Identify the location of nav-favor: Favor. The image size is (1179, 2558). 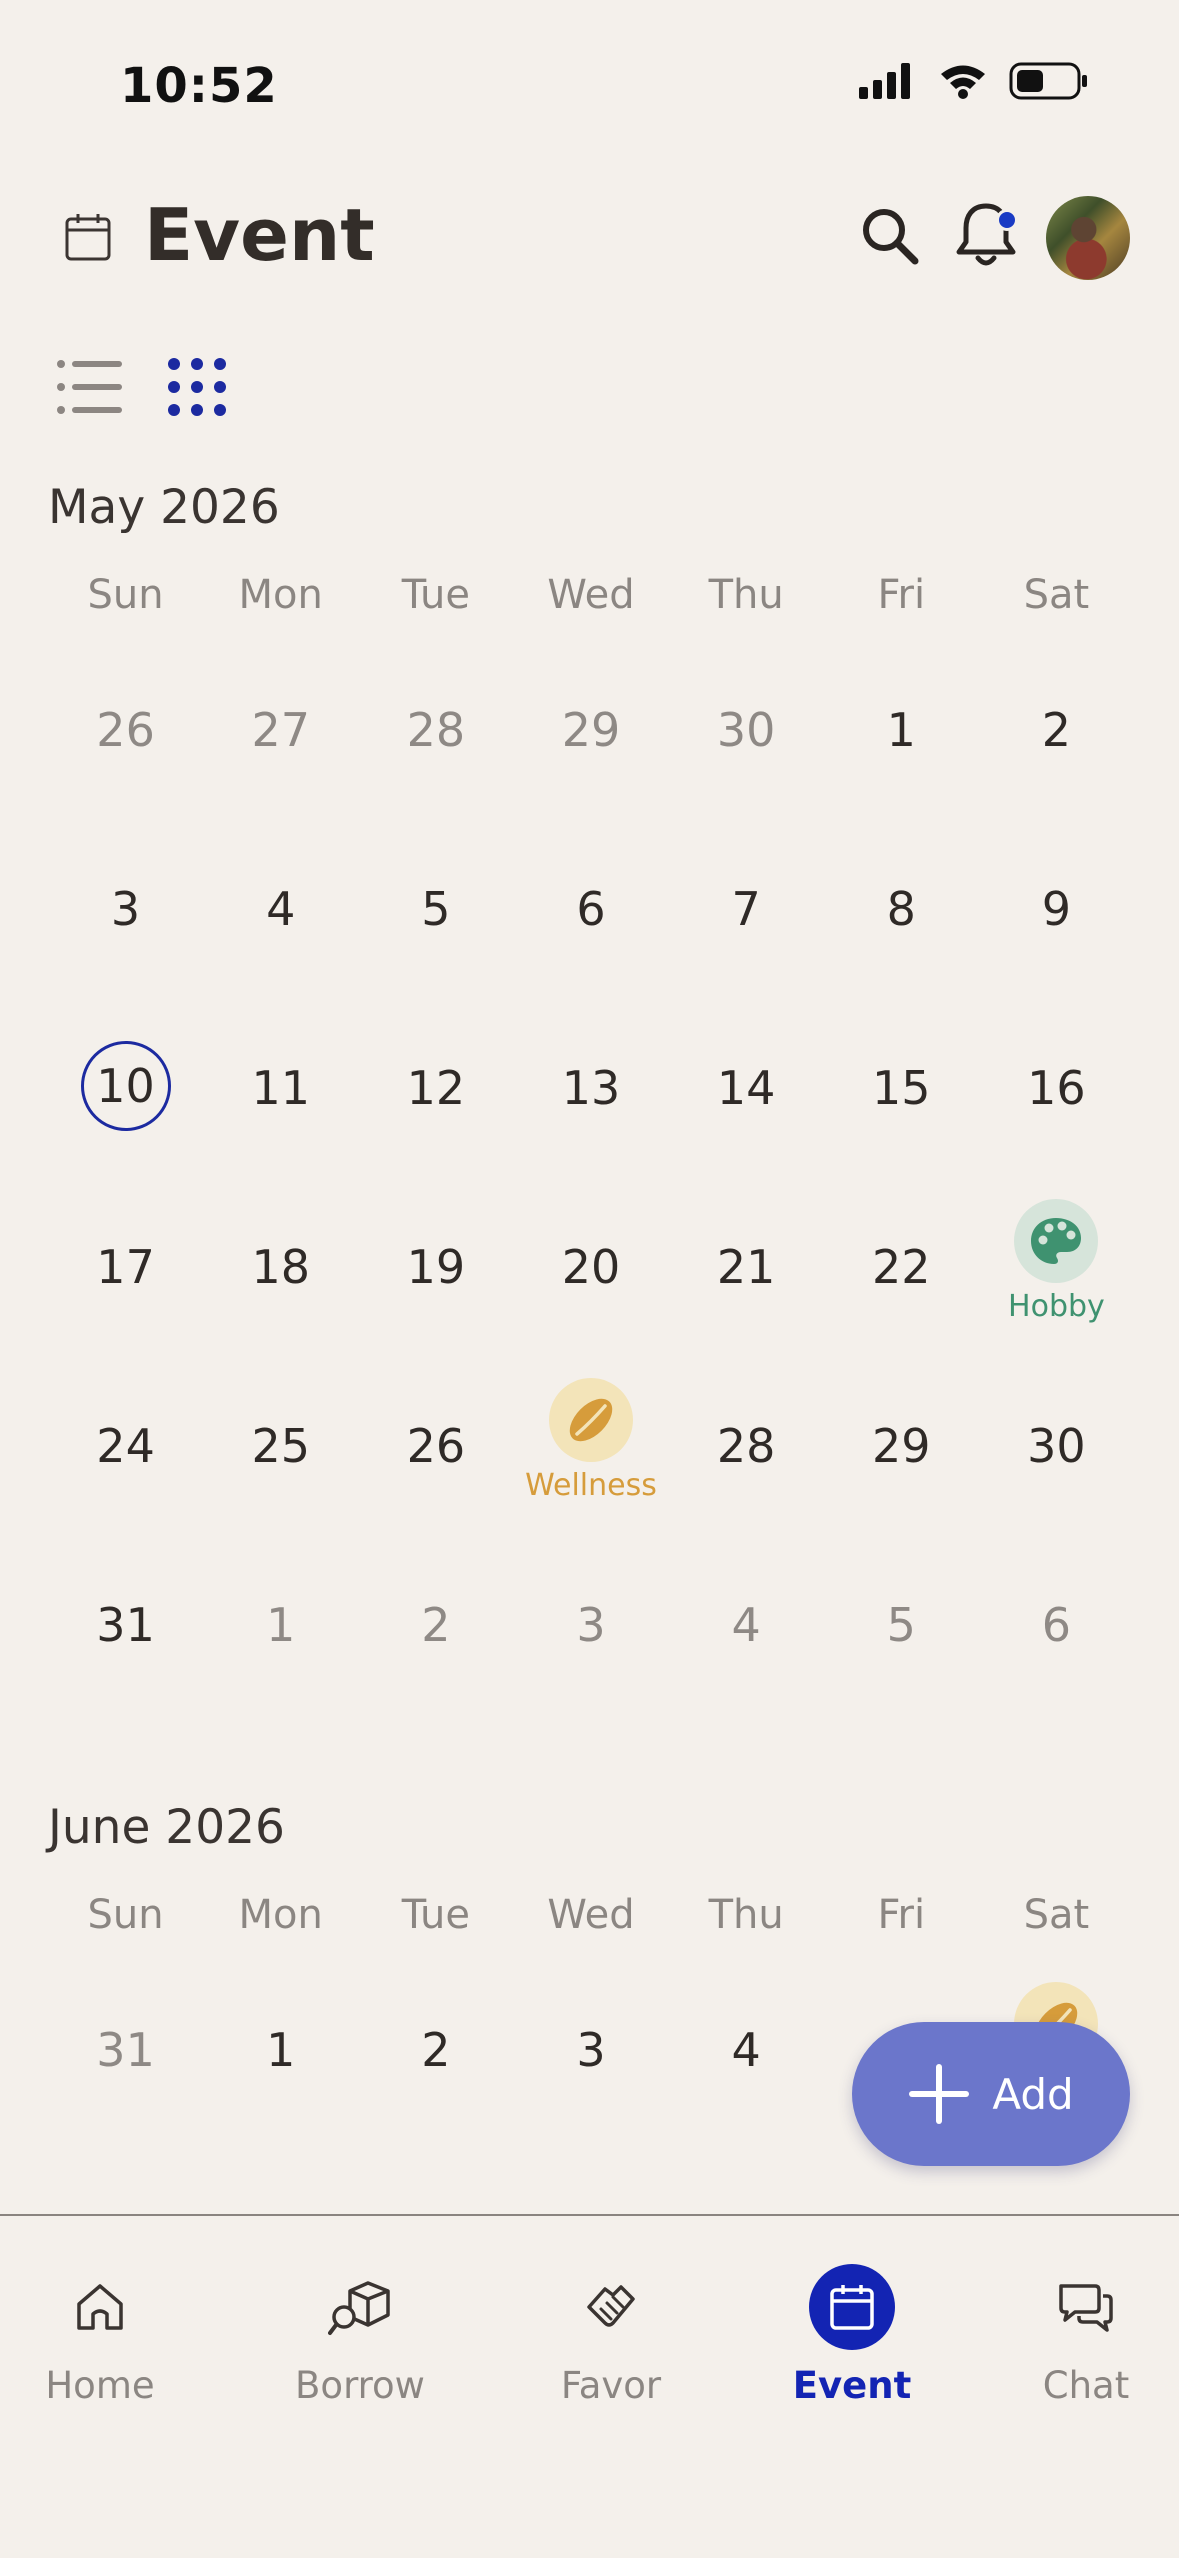
(611, 2335).